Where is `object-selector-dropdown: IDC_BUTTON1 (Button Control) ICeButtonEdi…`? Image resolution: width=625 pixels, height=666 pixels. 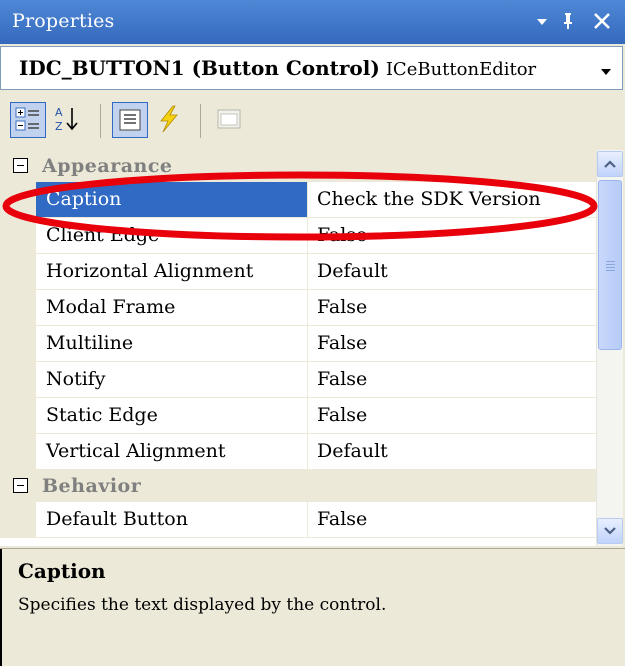 object-selector-dropdown: IDC_BUTTON1 (Button Control) ICeButtonEdi… is located at coordinates (311, 68).